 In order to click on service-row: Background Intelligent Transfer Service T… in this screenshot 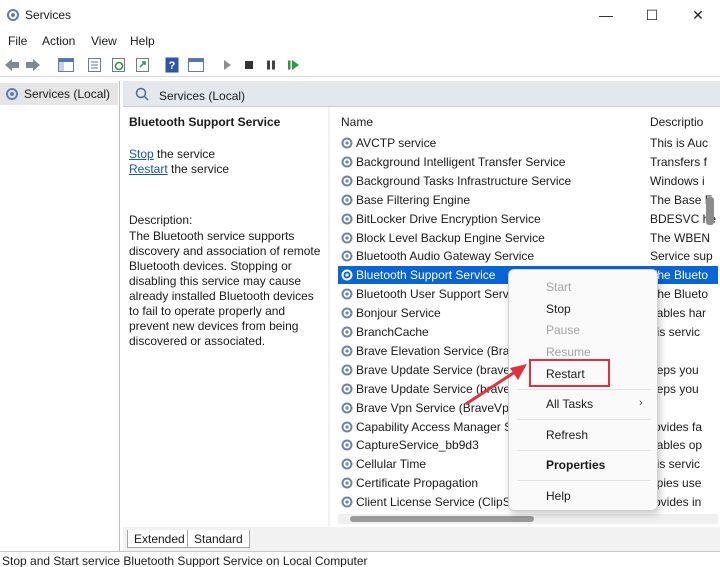, I will do `click(528, 162)`.